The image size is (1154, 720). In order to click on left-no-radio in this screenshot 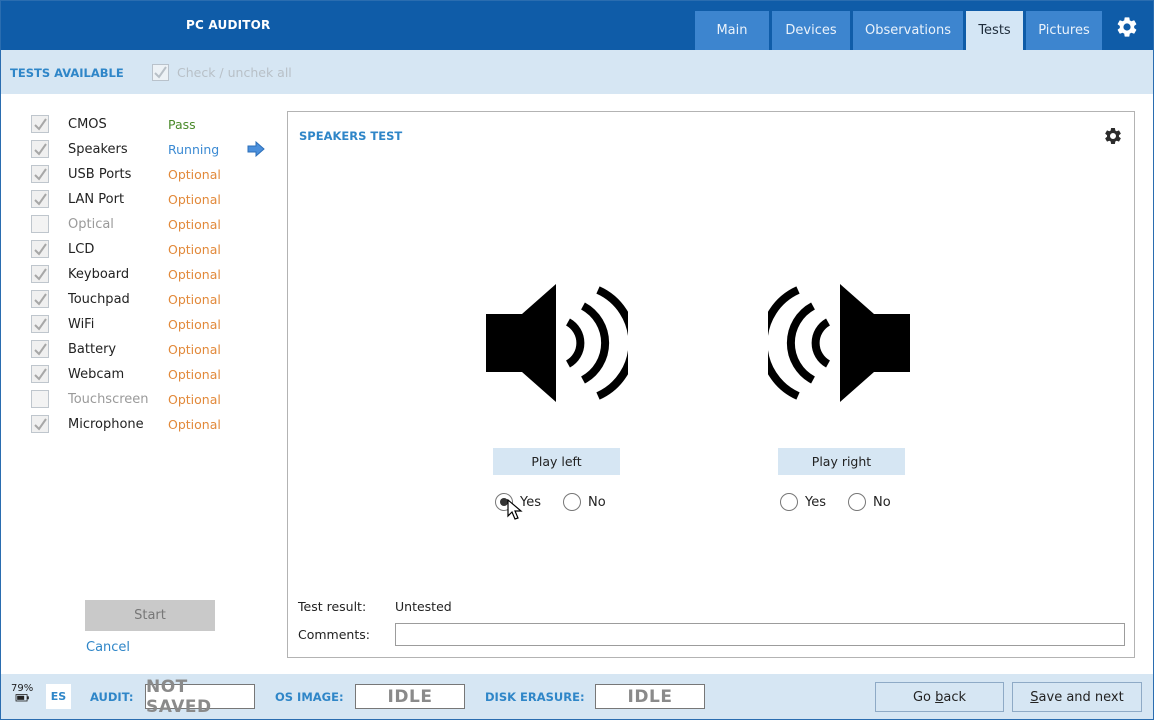, I will do `click(572, 502)`.